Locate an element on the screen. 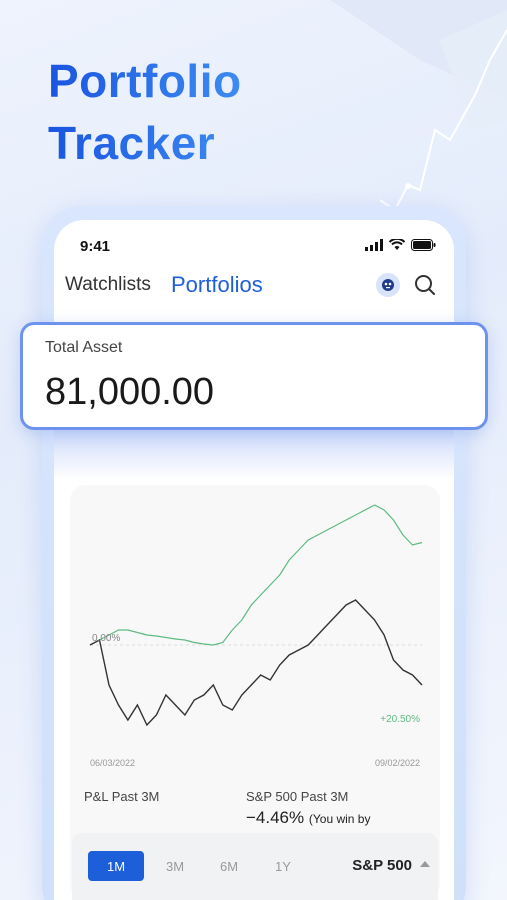  total-asset-value: 81,000.00 is located at coordinates (130, 392).